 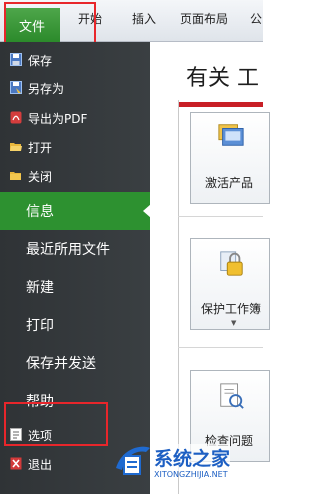 I want to click on command-export-pdf: 导出为PDF, so click(x=75, y=118).